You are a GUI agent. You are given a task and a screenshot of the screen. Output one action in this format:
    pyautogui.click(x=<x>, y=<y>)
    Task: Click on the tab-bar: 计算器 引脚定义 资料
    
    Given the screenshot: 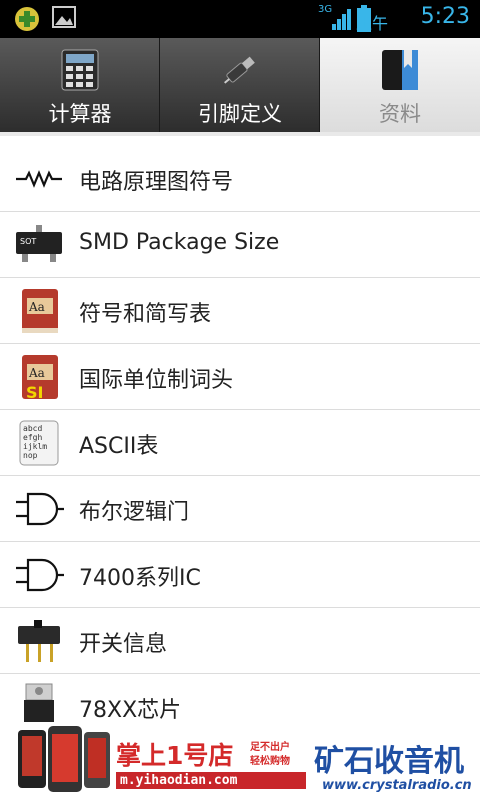 What is the action you would take?
    pyautogui.click(x=240, y=85)
    